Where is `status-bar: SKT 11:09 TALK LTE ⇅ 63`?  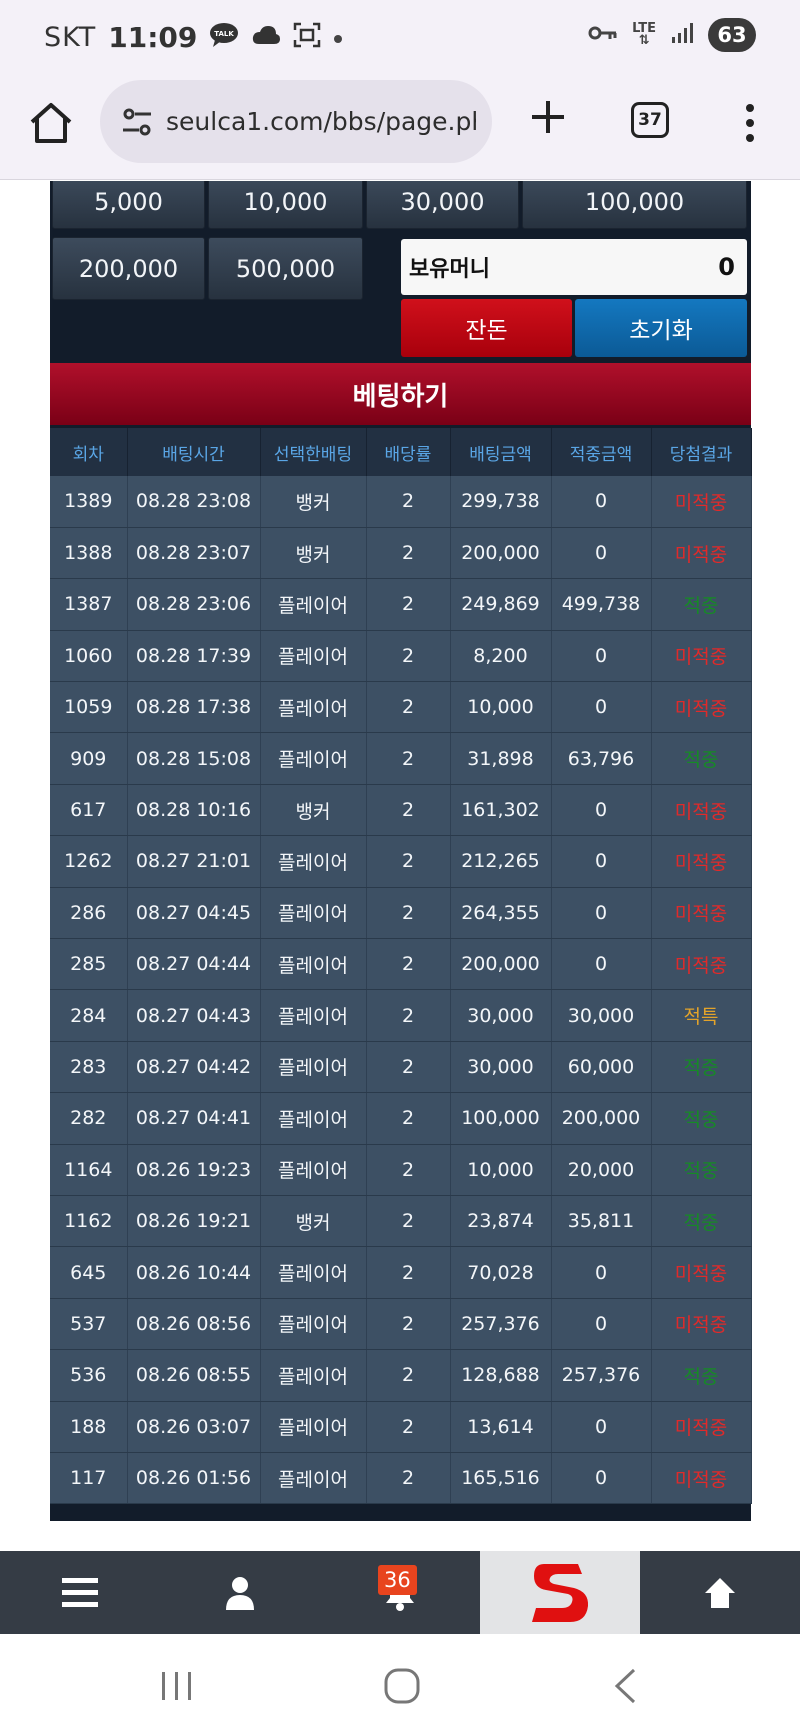
status-bar: SKT 11:09 TALK LTE ⇅ 63 is located at coordinates (400, 37).